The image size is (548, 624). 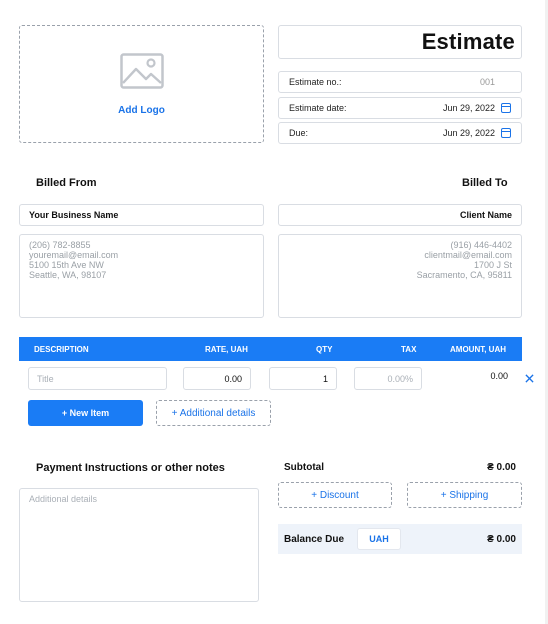 I want to click on estimate-date-field: Estimate date: Jun 29, 2022, so click(x=400, y=108).